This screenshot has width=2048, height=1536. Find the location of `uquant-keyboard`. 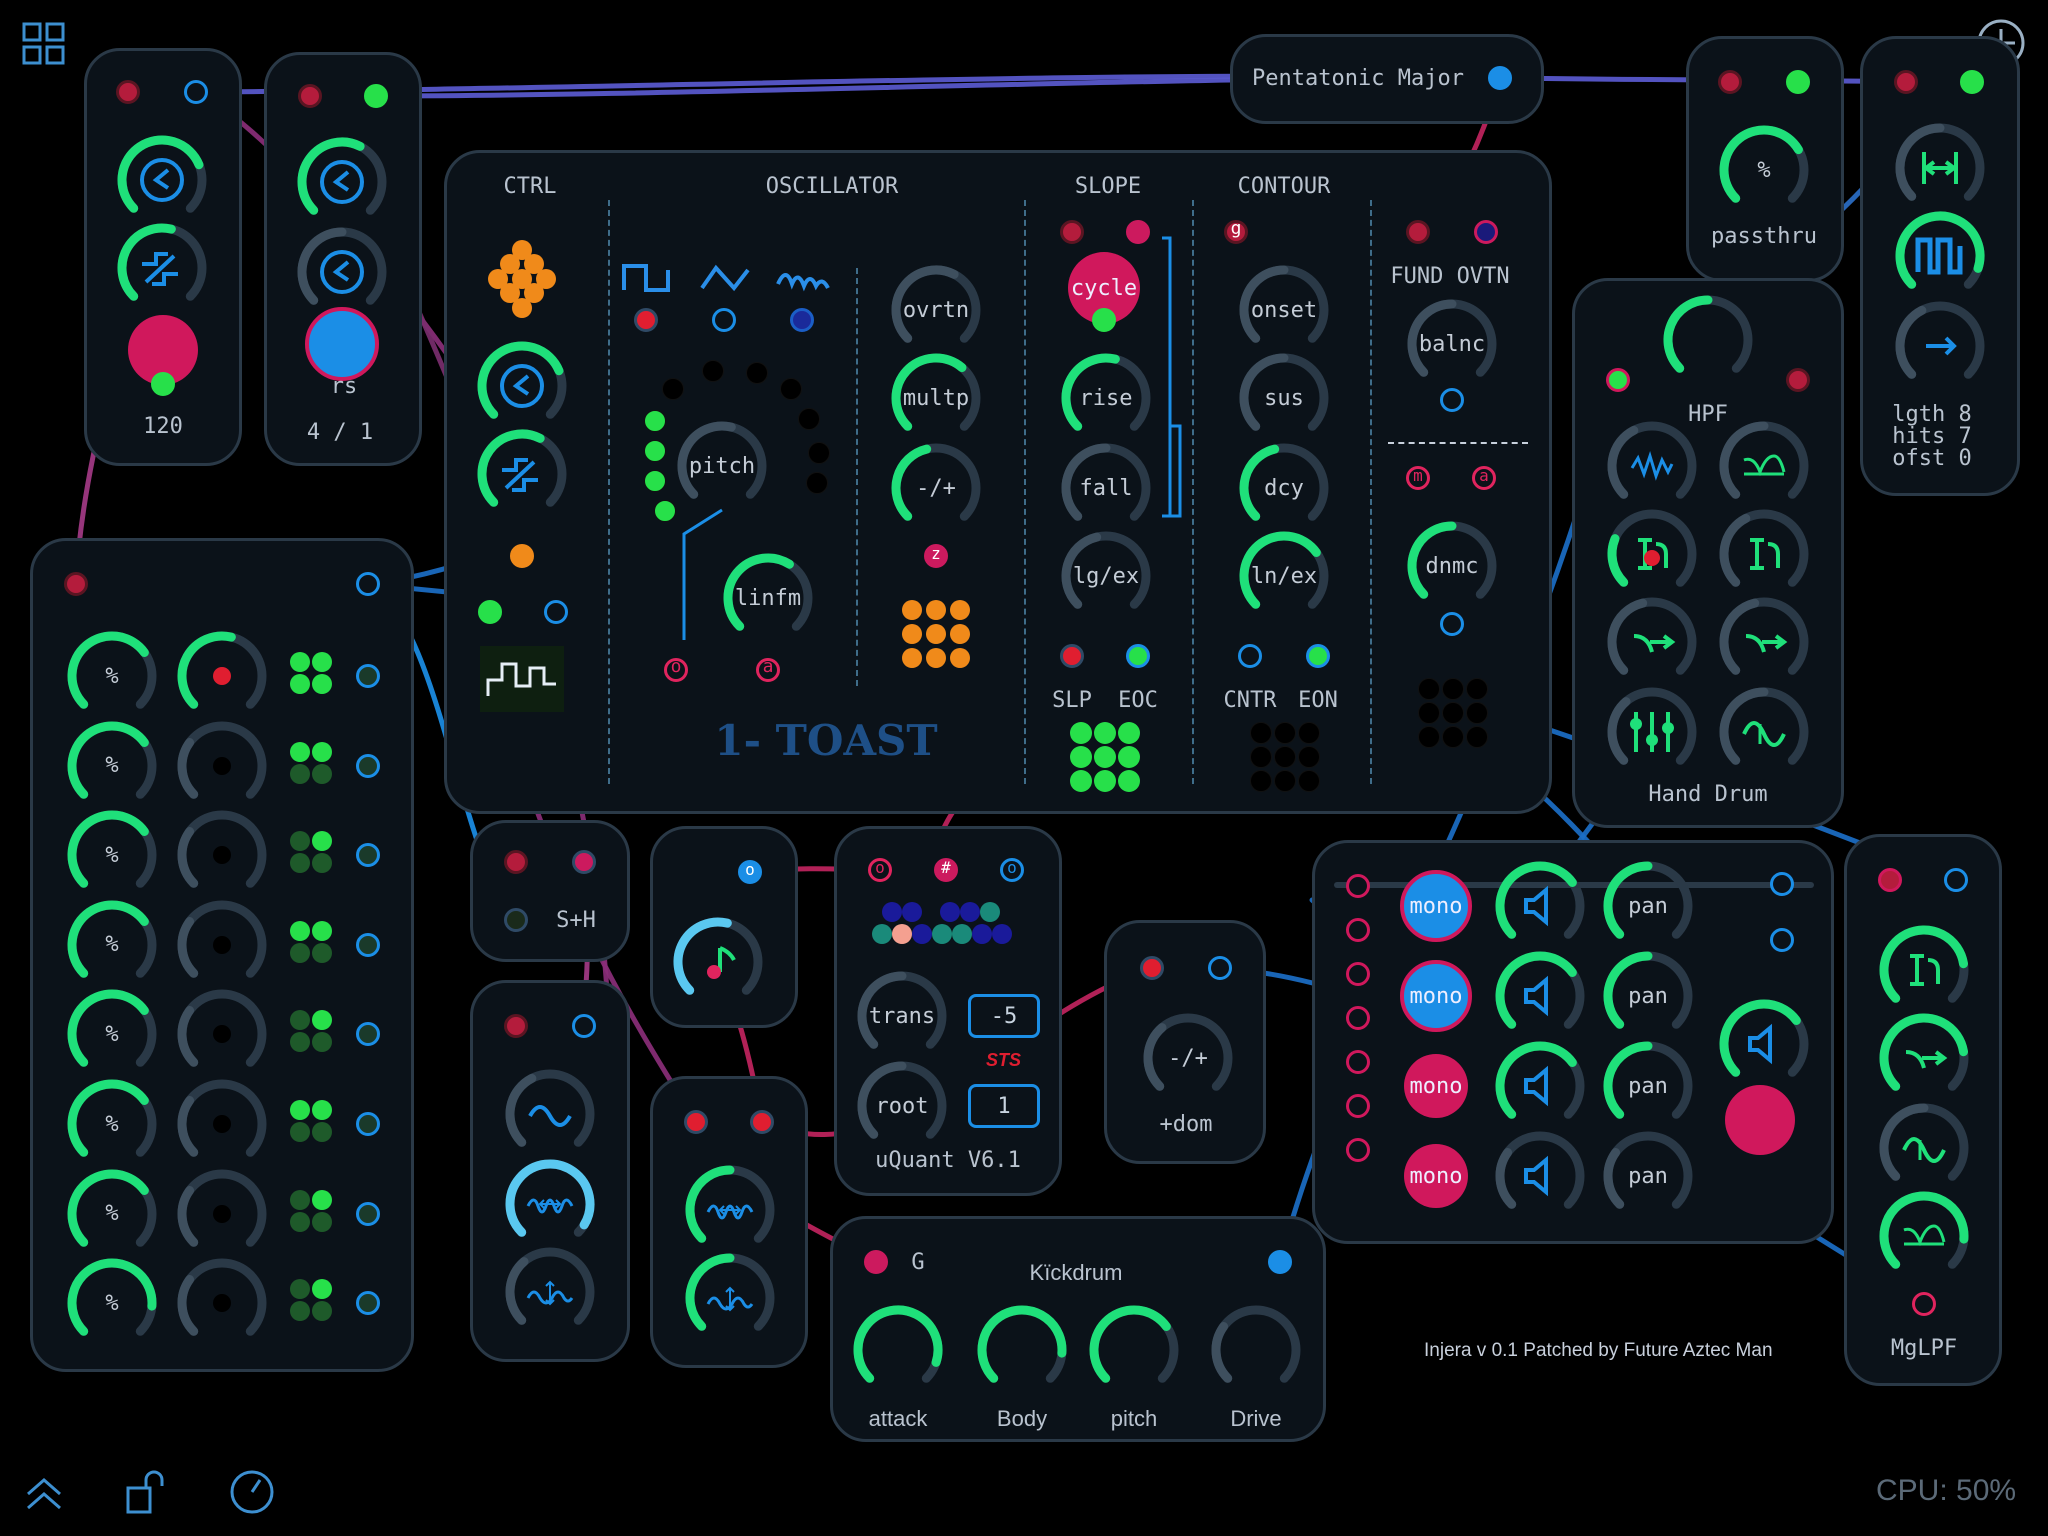

uquant-keyboard is located at coordinates (948, 925).